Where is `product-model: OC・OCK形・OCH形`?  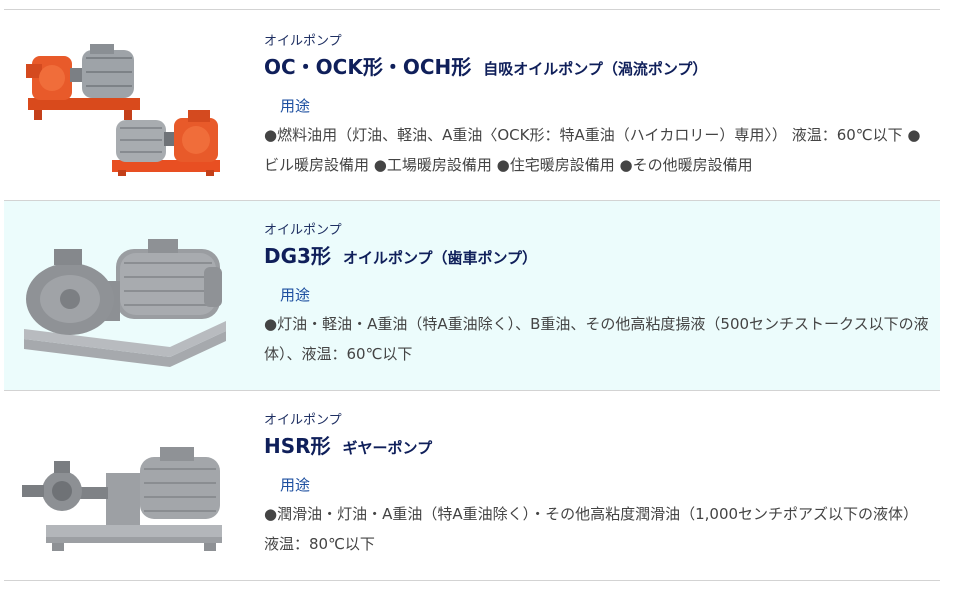 product-model: OC・OCK形・OCH形 is located at coordinates (367, 67).